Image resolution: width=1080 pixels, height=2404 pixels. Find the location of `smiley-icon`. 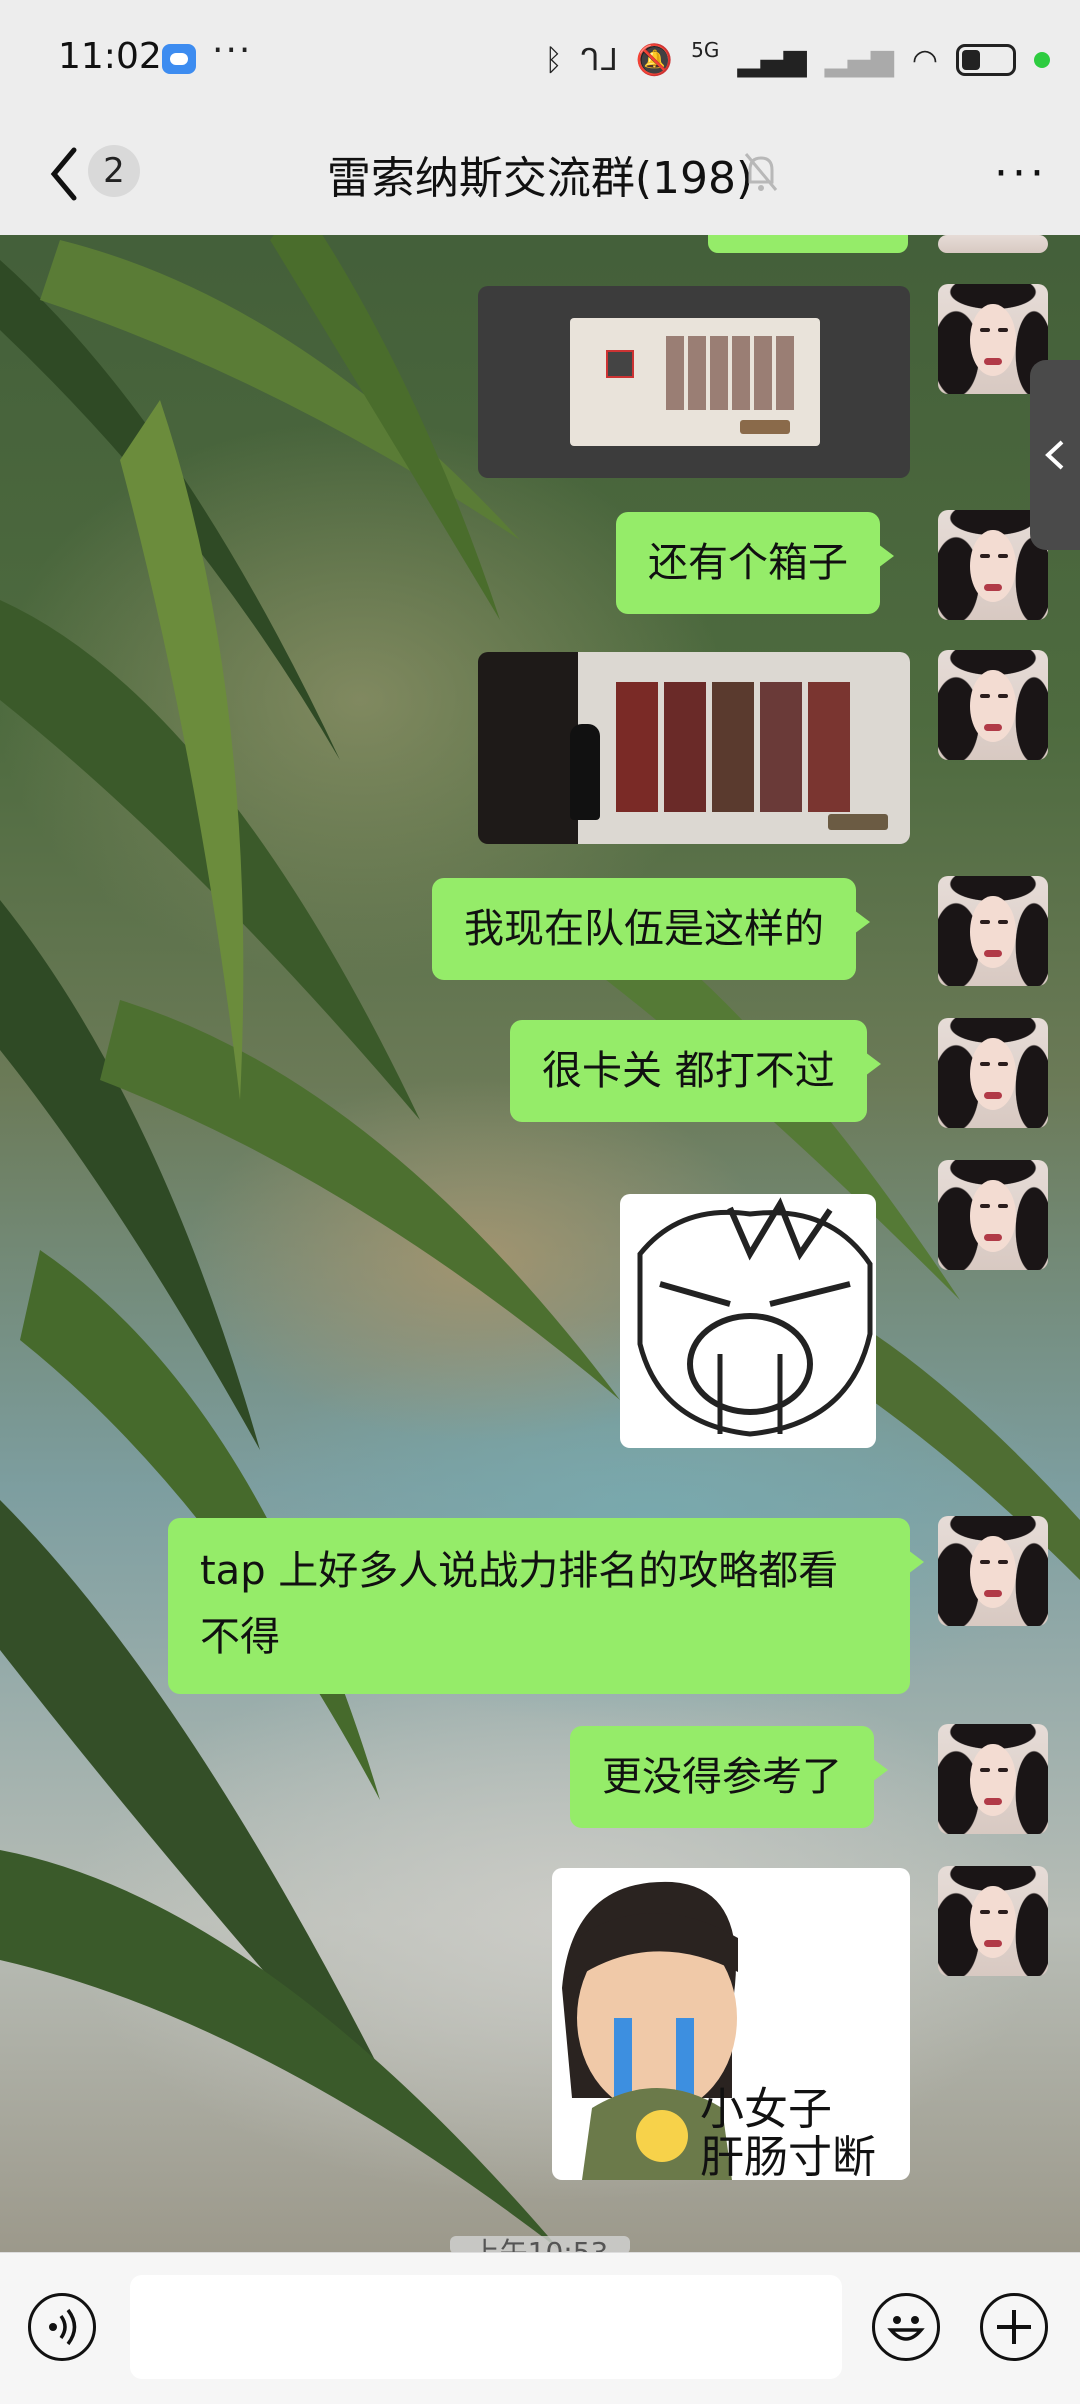

smiley-icon is located at coordinates (906, 2328).